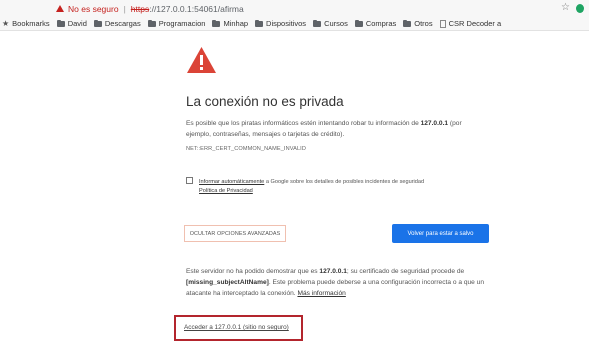  Describe the element at coordinates (227, 283) in the screenshot. I see `details-cert: [missing_subjectAltName]` at that location.